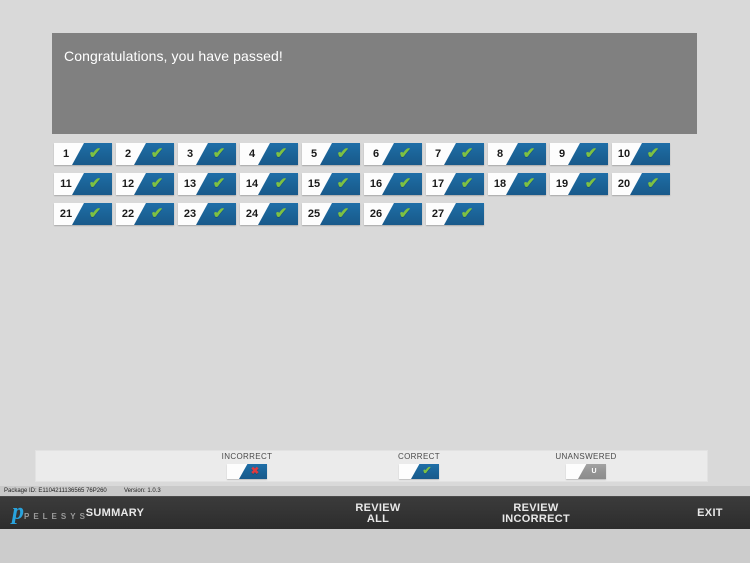 This screenshot has height=563, width=750. What do you see at coordinates (18, 512) in the screenshot?
I see `pelesys-p-icon: p` at bounding box center [18, 512].